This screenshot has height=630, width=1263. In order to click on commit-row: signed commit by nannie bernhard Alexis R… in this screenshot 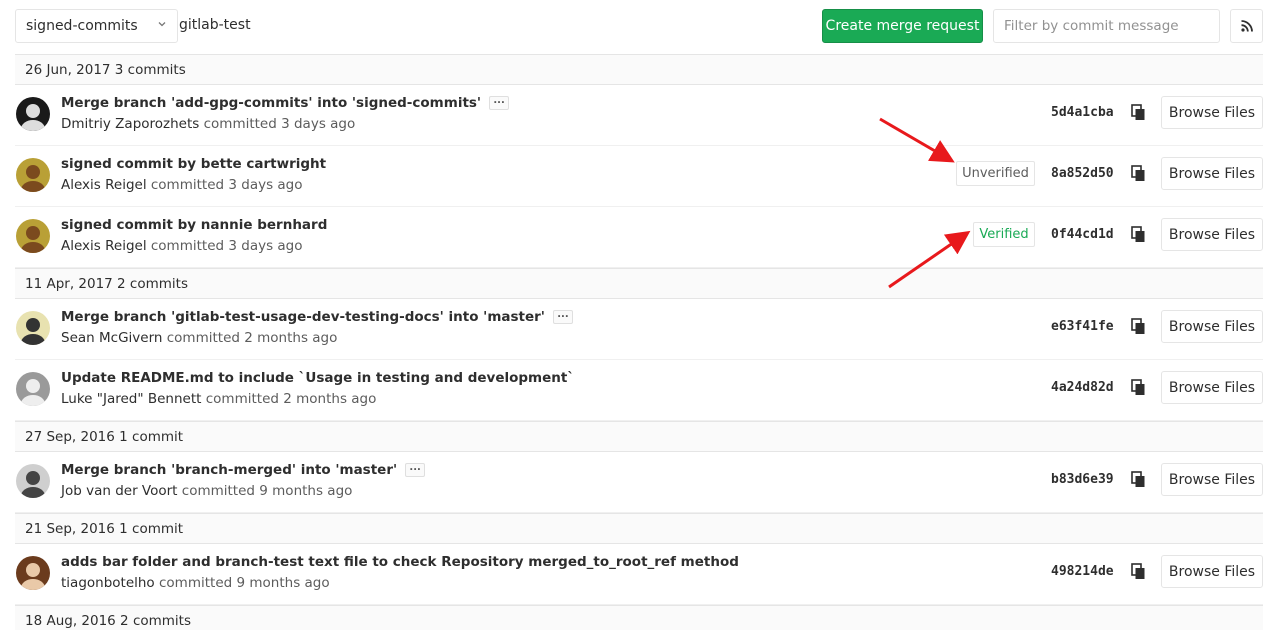, I will do `click(639, 237)`.